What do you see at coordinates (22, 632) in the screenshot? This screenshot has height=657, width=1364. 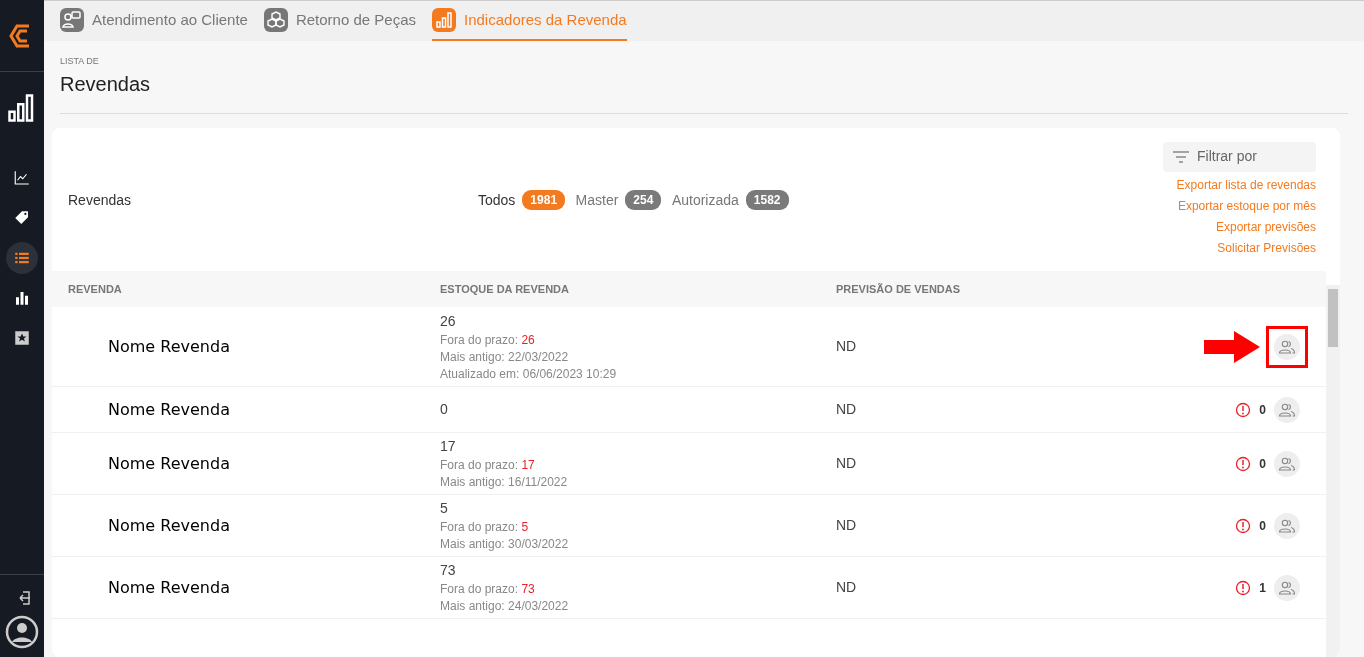 I see `user-avatar-icon` at bounding box center [22, 632].